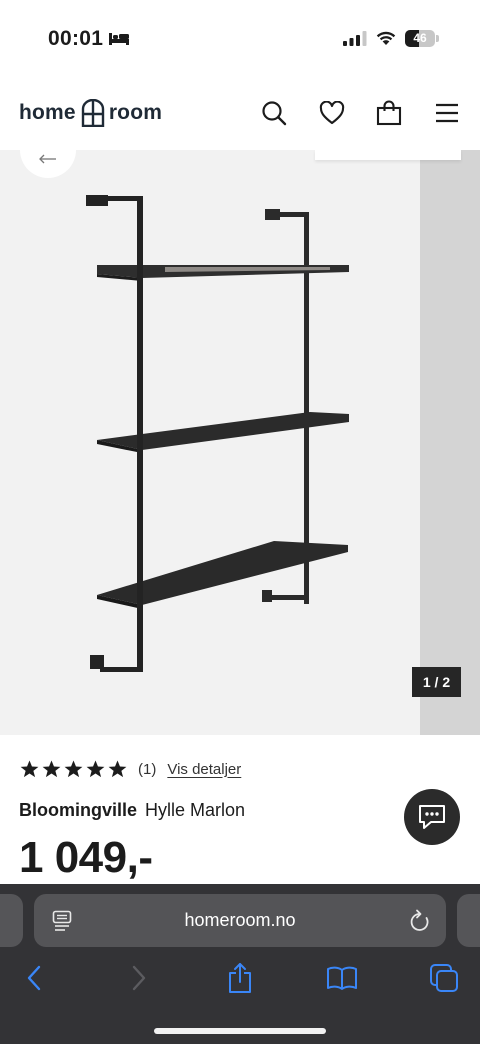 This screenshot has height=1044, width=480. I want to click on logo-text-room: room, so click(135, 112).